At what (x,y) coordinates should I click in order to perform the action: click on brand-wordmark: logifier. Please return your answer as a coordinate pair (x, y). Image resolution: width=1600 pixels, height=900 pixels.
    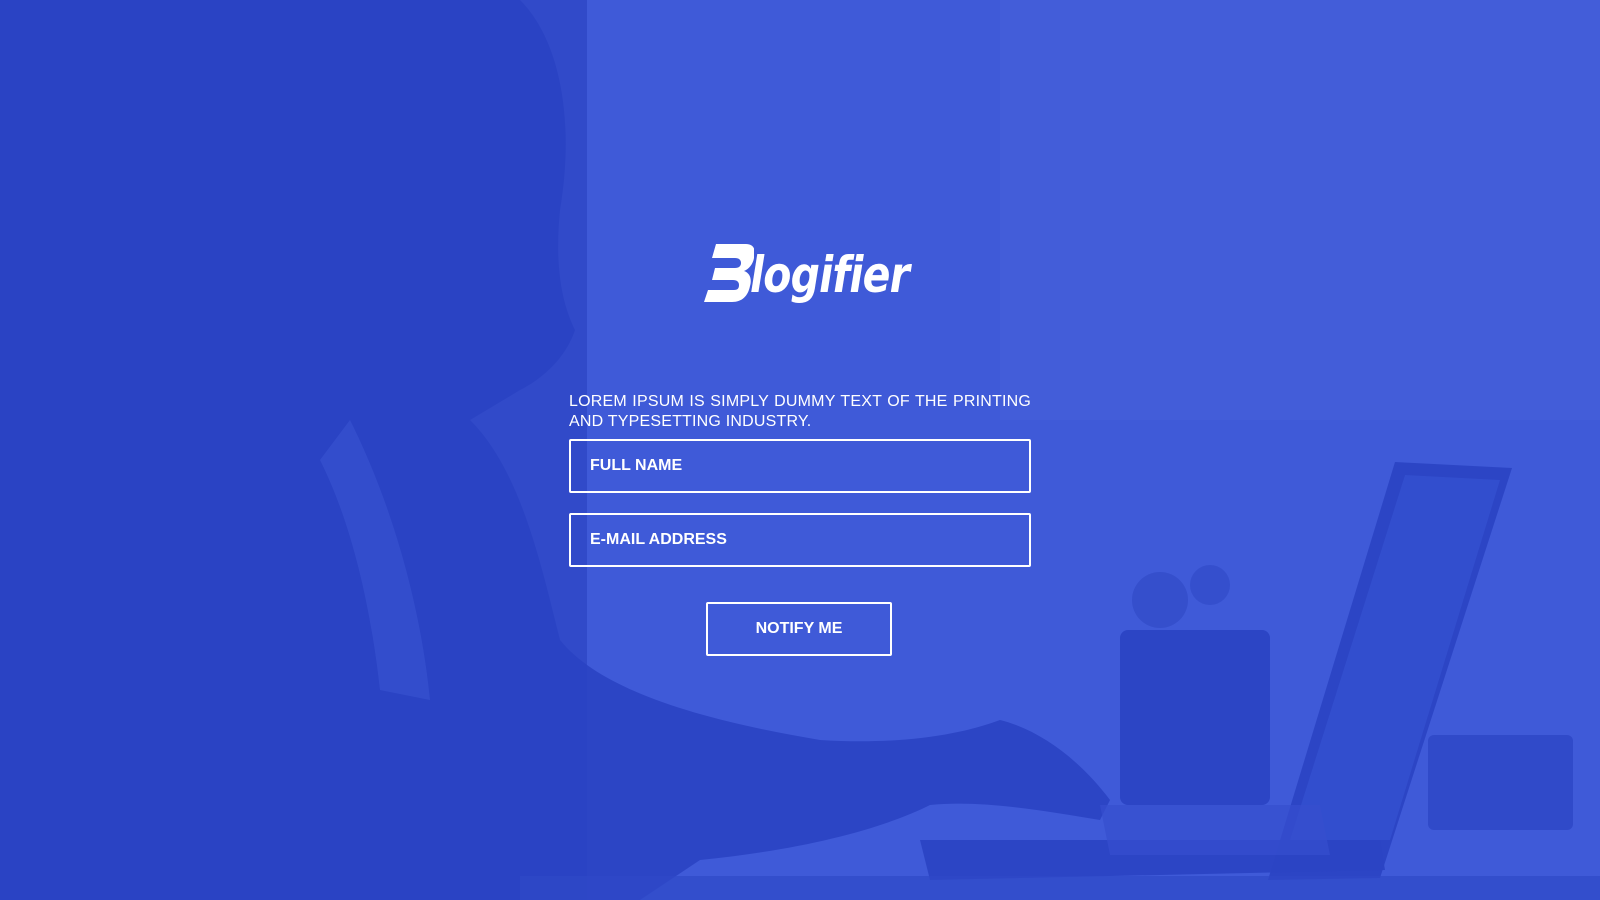
    Looking at the image, I should click on (830, 275).